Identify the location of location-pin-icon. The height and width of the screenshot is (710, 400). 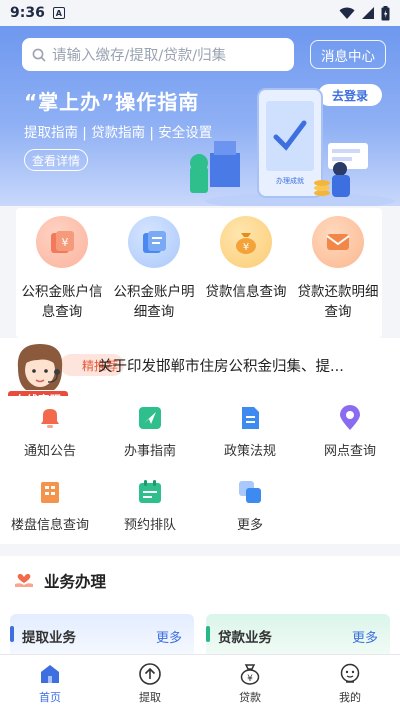
(350, 417).